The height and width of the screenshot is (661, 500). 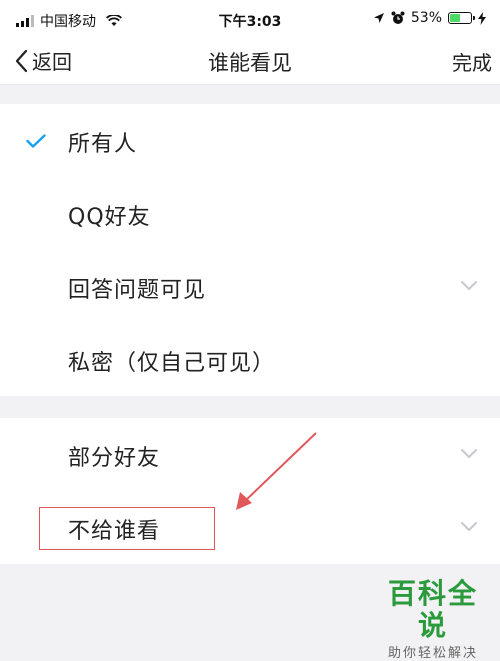 I want to click on checkmark-icon, so click(x=36, y=141).